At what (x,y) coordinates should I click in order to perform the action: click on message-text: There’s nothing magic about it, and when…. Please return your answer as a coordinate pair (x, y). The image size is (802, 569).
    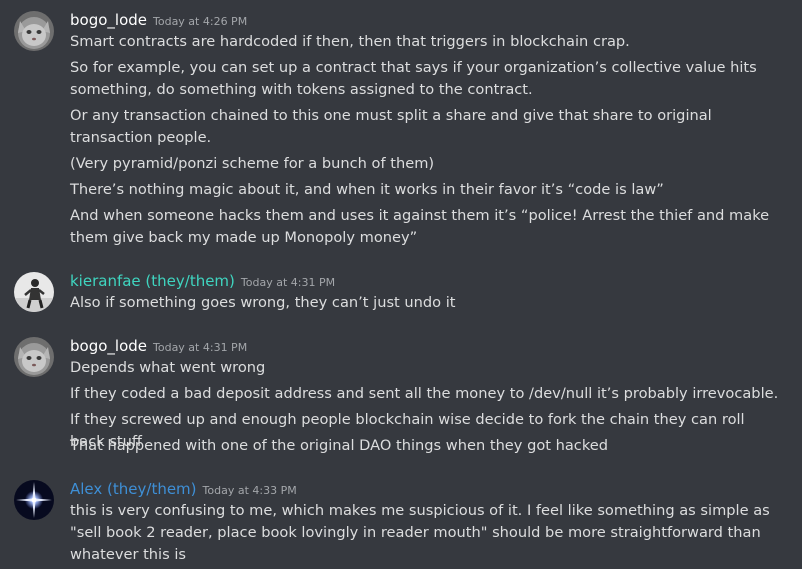
    Looking at the image, I should click on (367, 189).